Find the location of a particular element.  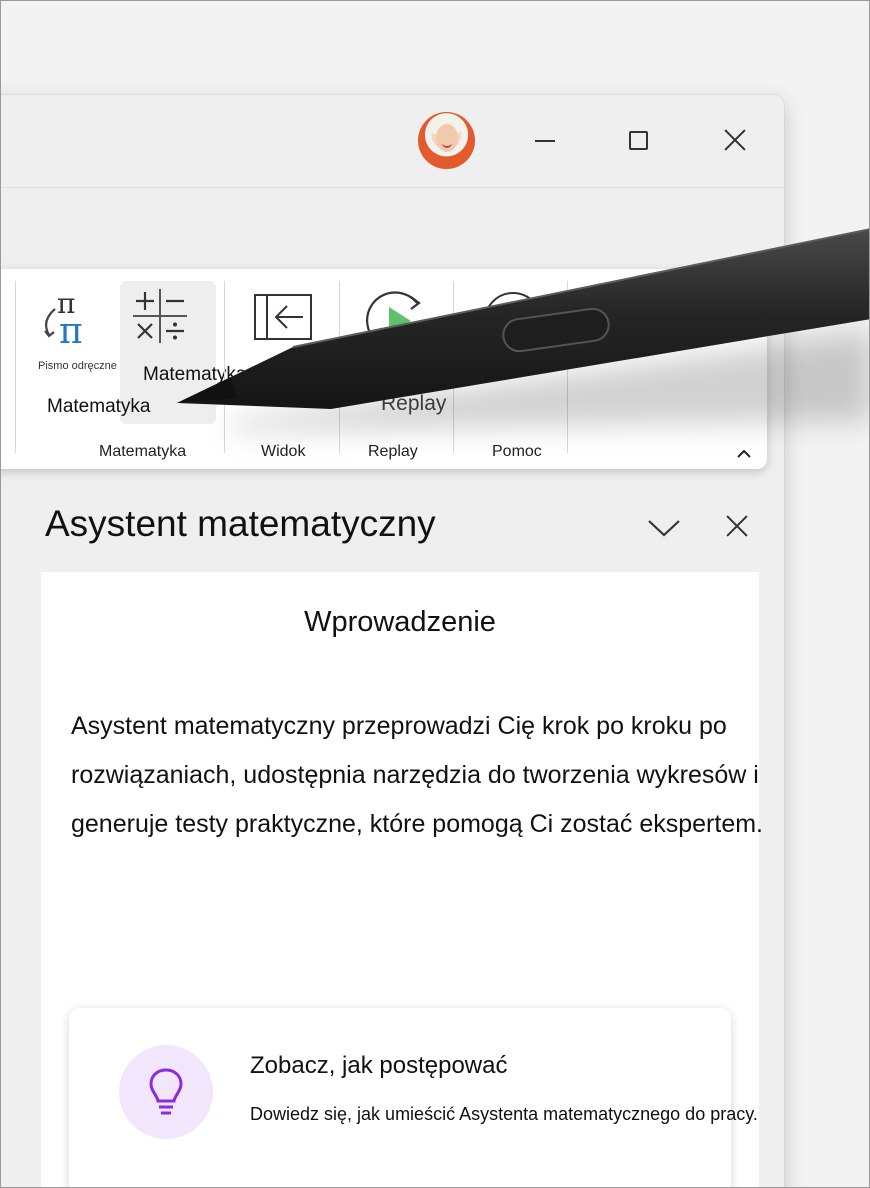

pi-icon: π π is located at coordinates (63, 318).